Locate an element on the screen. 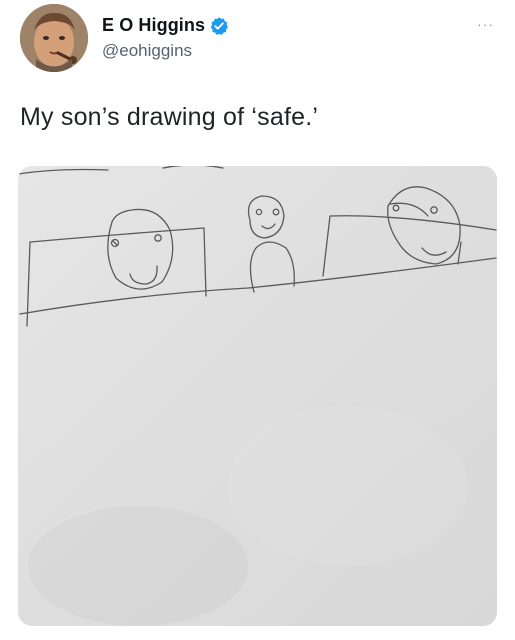  avatar-image is located at coordinates (54, 38).